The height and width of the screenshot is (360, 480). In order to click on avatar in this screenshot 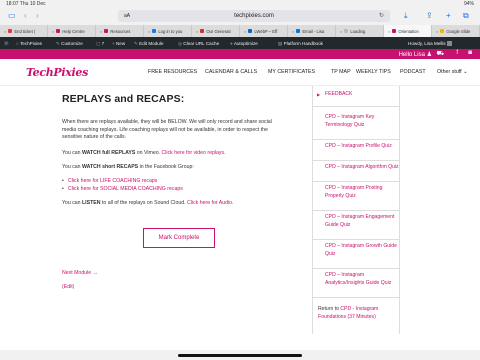, I will do `click(449, 43)`.